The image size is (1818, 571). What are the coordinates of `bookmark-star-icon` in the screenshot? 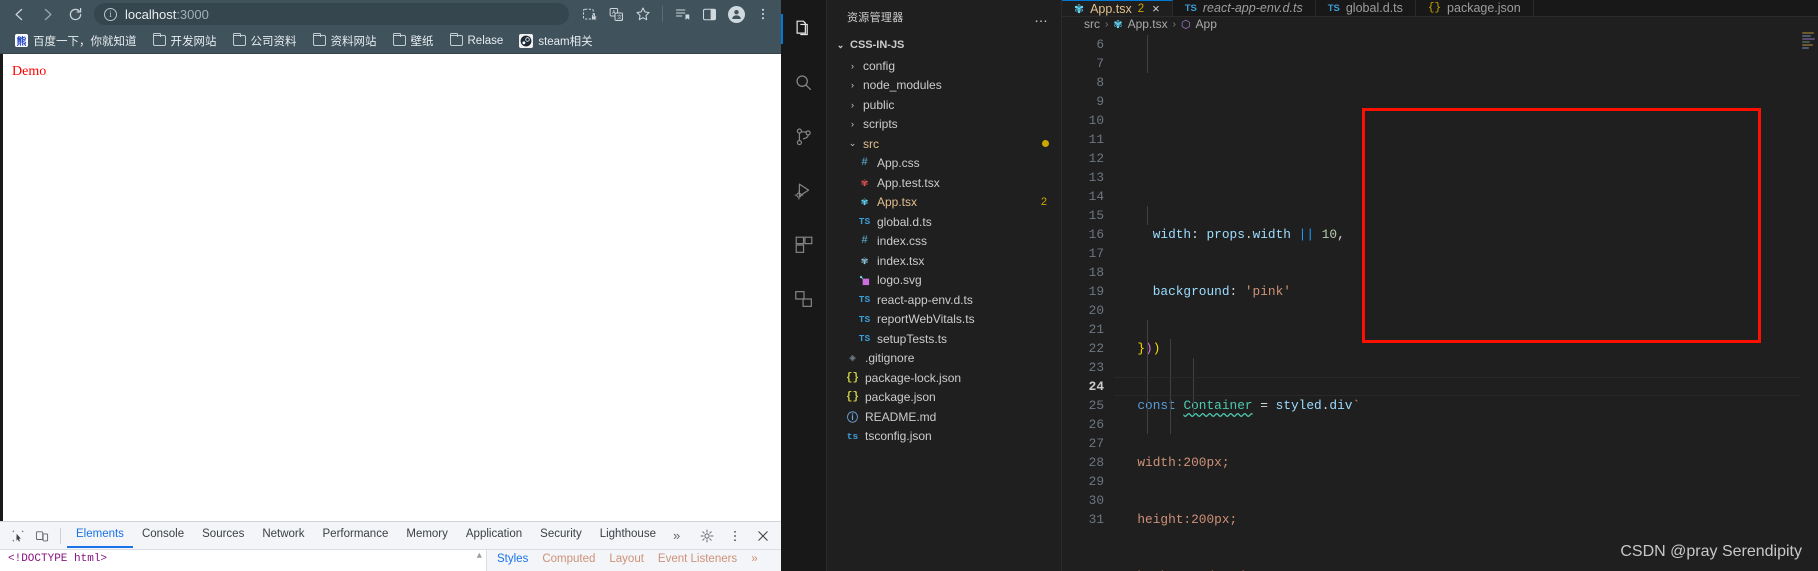 It's located at (643, 14).